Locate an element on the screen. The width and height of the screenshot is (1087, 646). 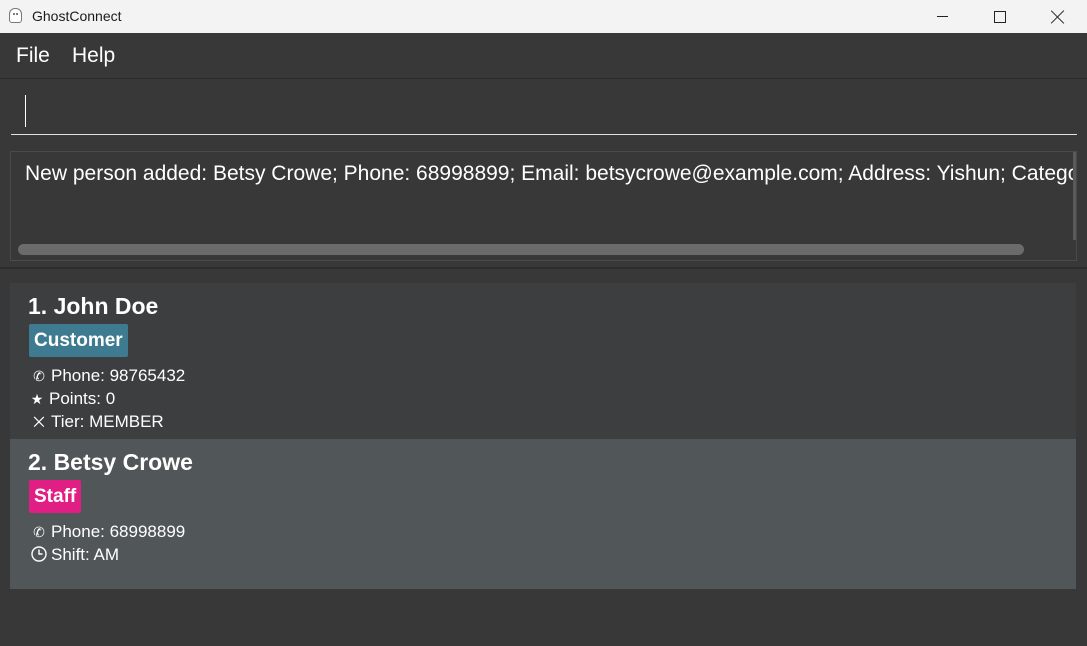
minimize-button is located at coordinates (942, 16).